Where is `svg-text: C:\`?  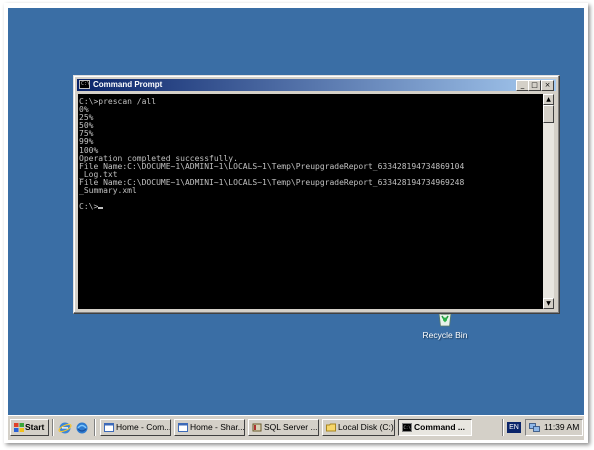
svg-text: C:\ is located at coordinates (408, 427).